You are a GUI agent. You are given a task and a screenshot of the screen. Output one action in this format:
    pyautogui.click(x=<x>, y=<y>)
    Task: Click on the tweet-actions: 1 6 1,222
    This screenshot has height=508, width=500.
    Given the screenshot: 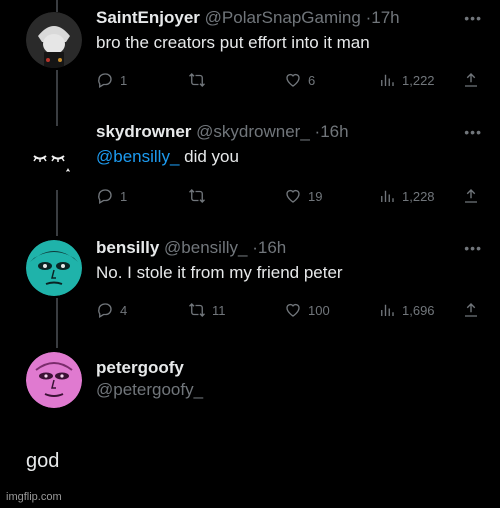 What is the action you would take?
    pyautogui.click(x=292, y=80)
    